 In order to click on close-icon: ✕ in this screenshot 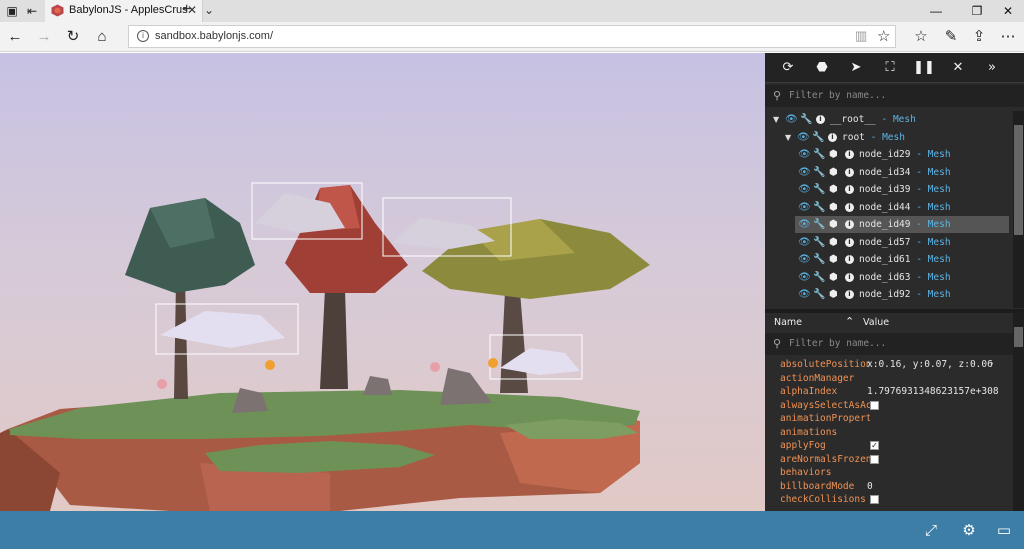, I will do `click(958, 68)`.